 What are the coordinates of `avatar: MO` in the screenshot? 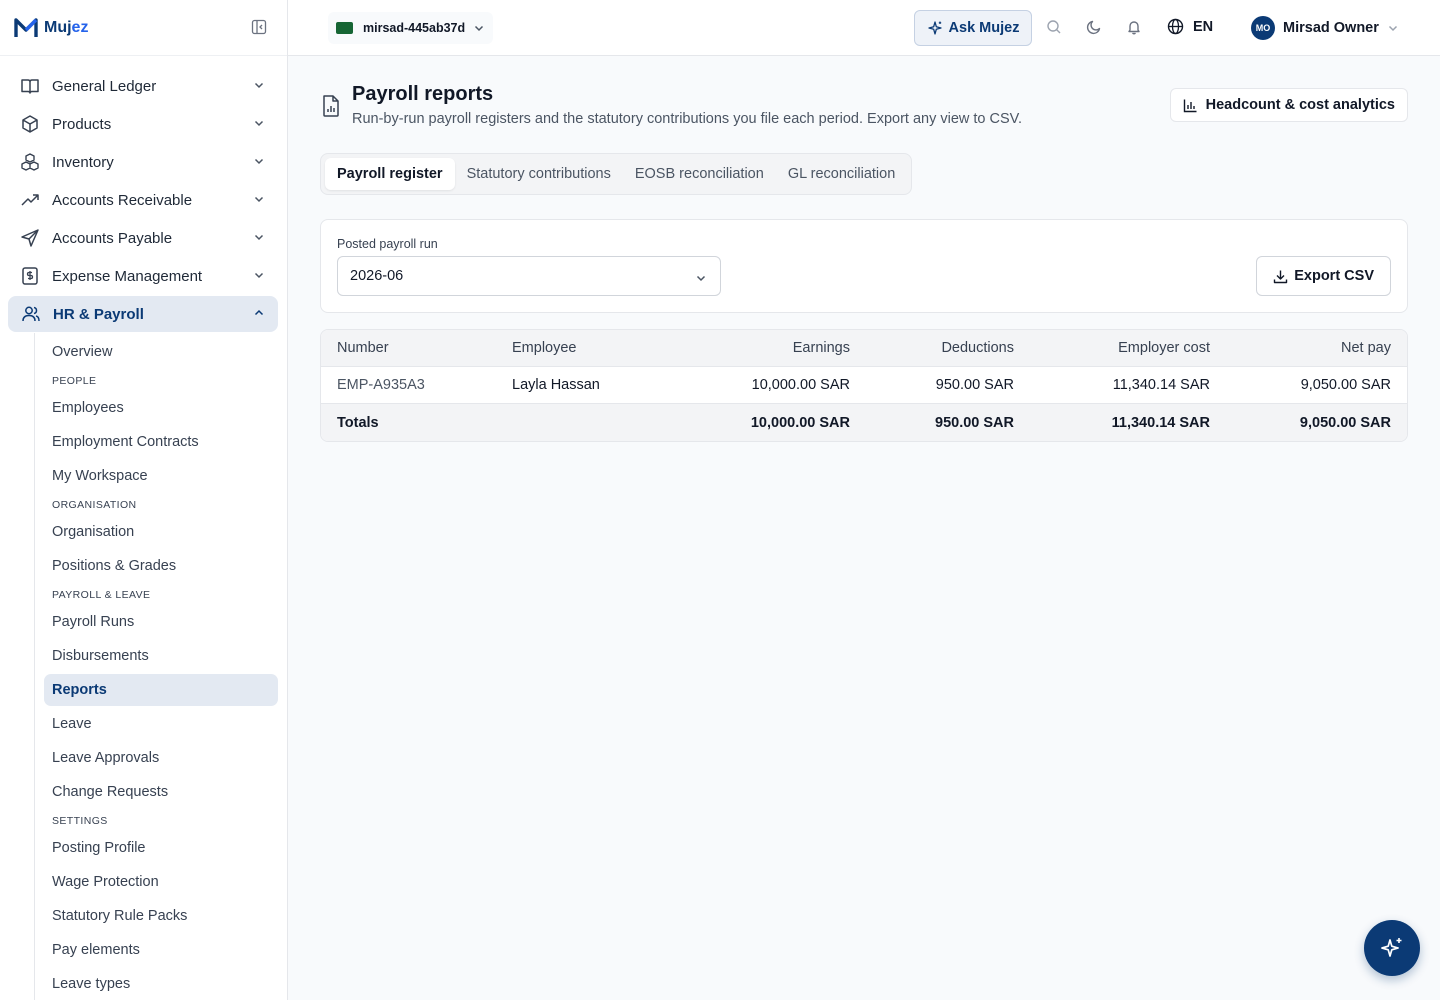 It's located at (1263, 28).